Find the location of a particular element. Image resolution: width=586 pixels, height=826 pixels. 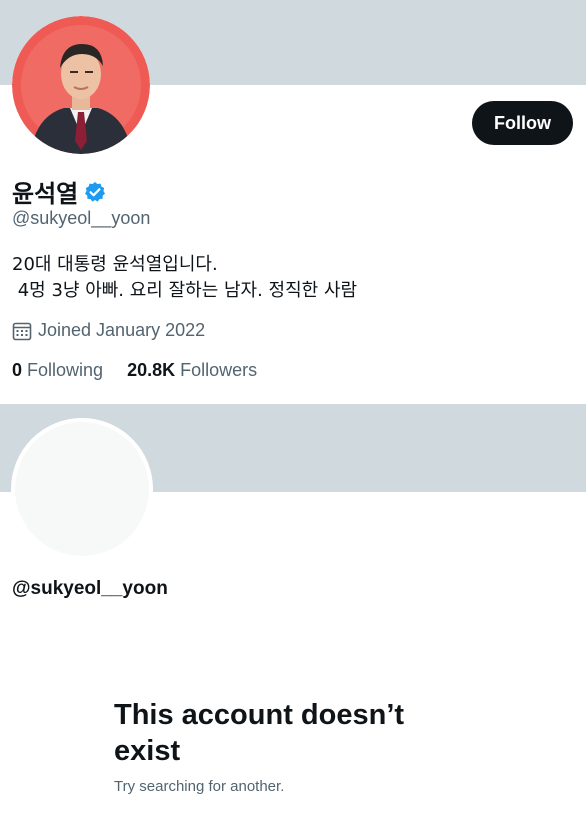

followers-link: 20.8K Followers is located at coordinates (192, 370).